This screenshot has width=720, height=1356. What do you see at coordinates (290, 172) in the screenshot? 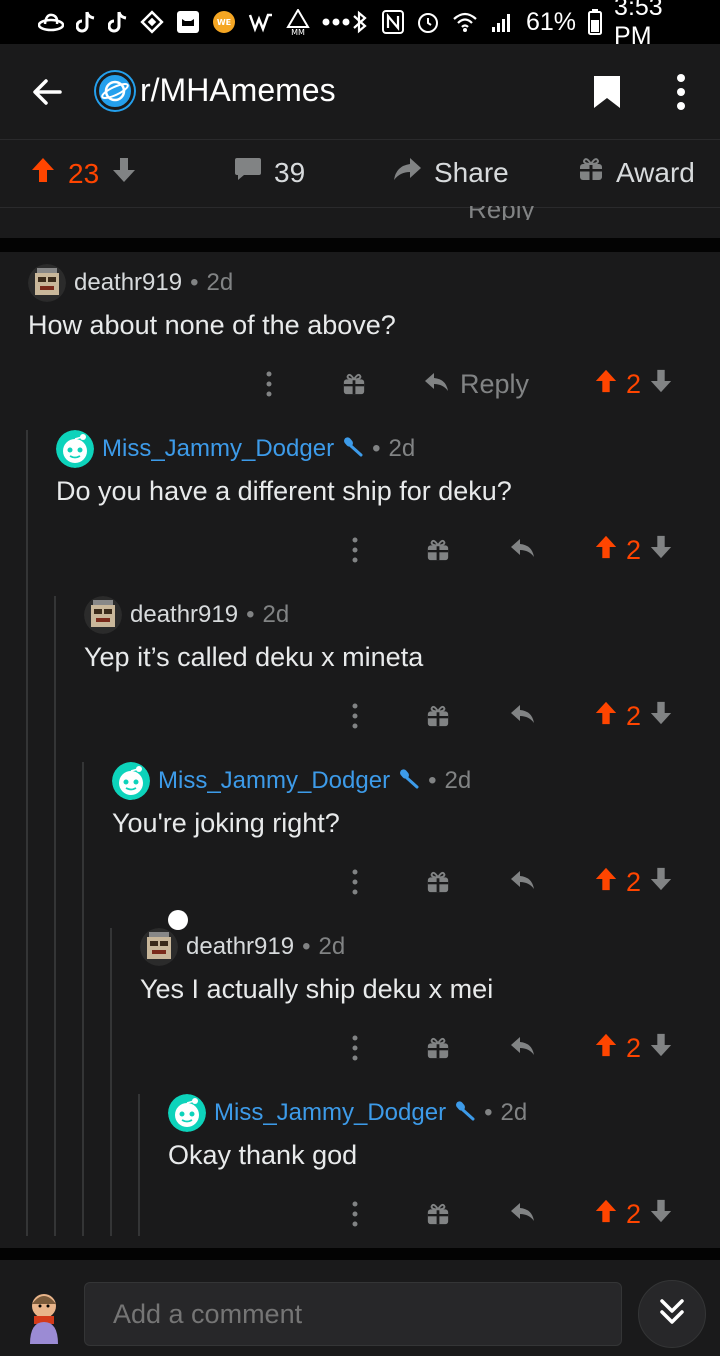
I see `comment-count: 39` at bounding box center [290, 172].